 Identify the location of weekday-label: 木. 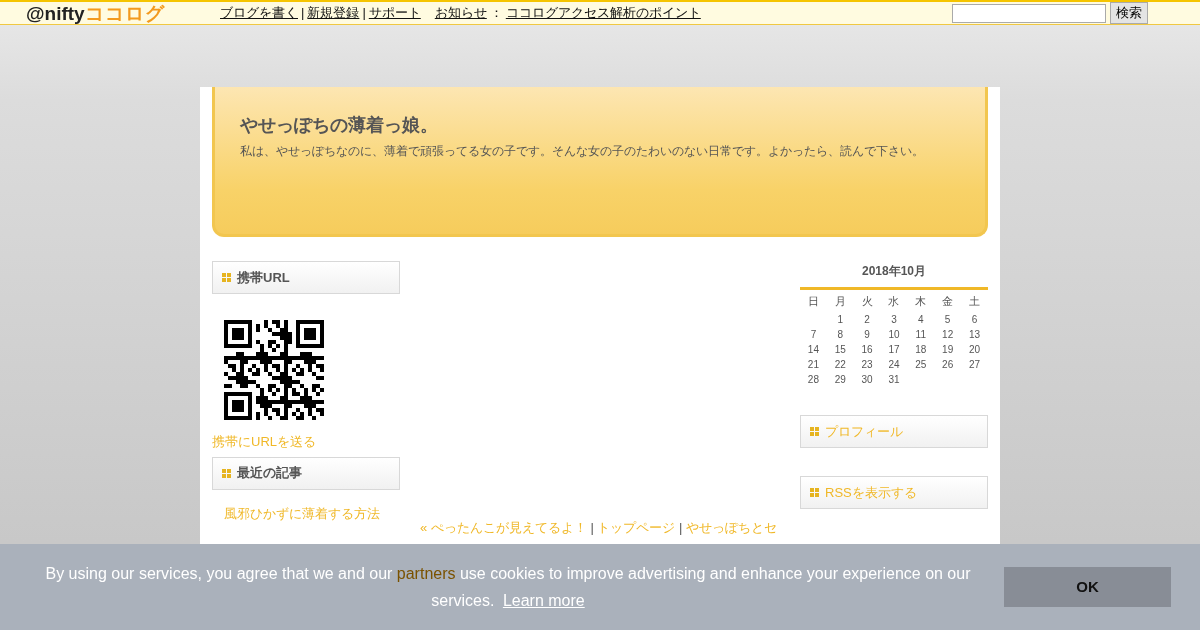
(921, 301).